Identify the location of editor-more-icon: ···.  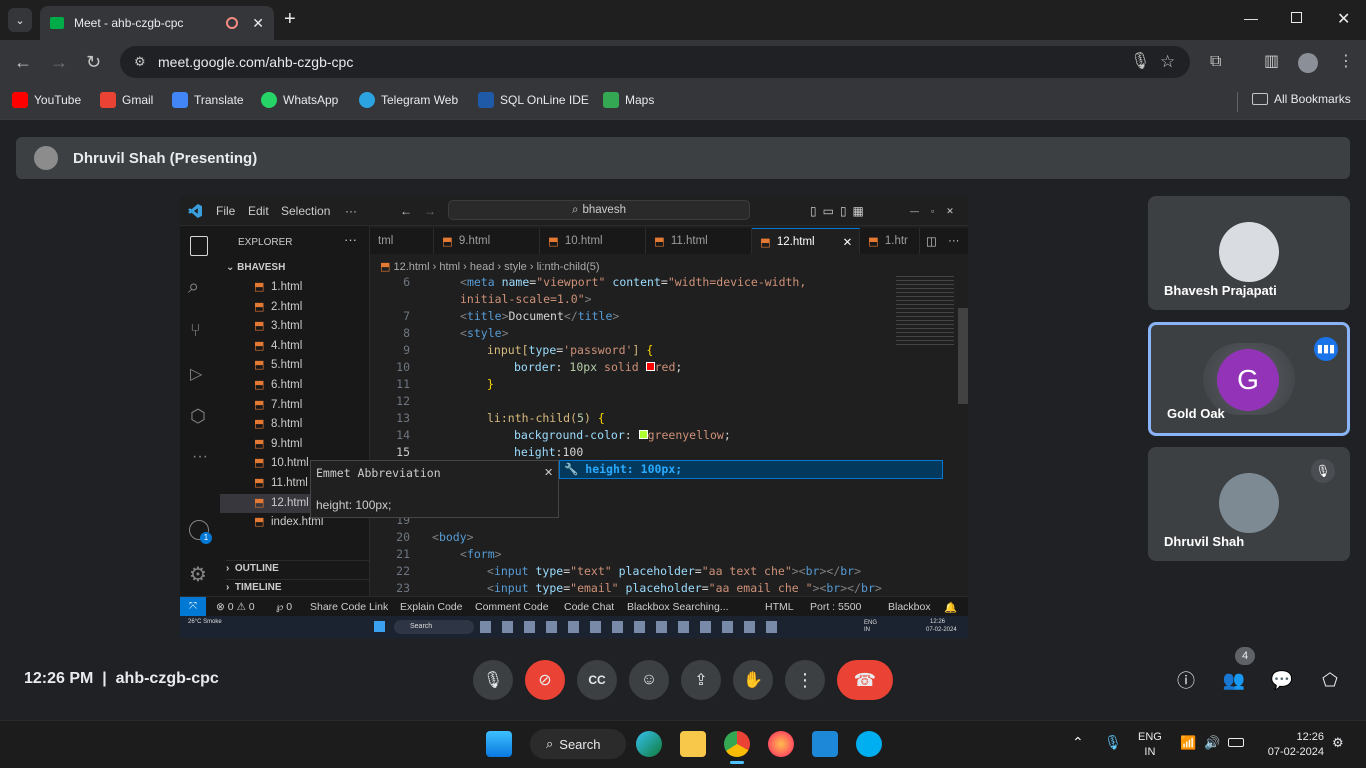
(954, 241).